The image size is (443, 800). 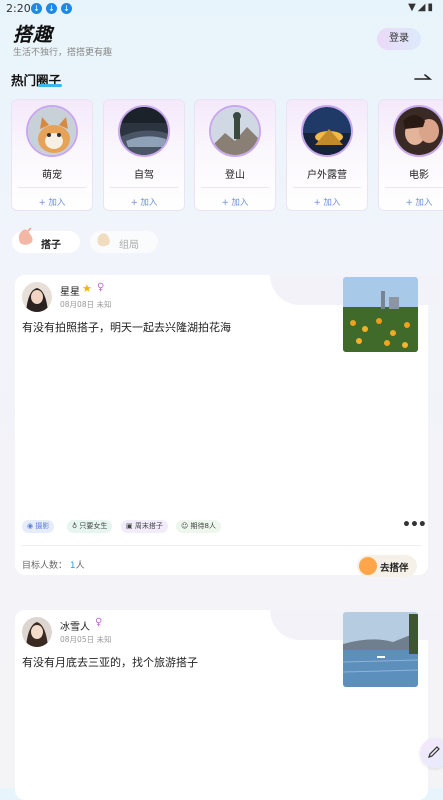 I want to click on circle-card-pets: 萌宠 + 加入, so click(x=52, y=155).